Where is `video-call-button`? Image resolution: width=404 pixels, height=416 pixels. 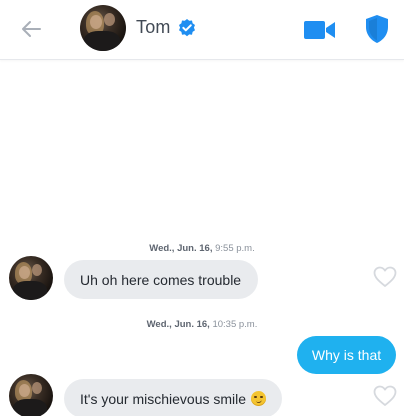 video-call-button is located at coordinates (320, 30).